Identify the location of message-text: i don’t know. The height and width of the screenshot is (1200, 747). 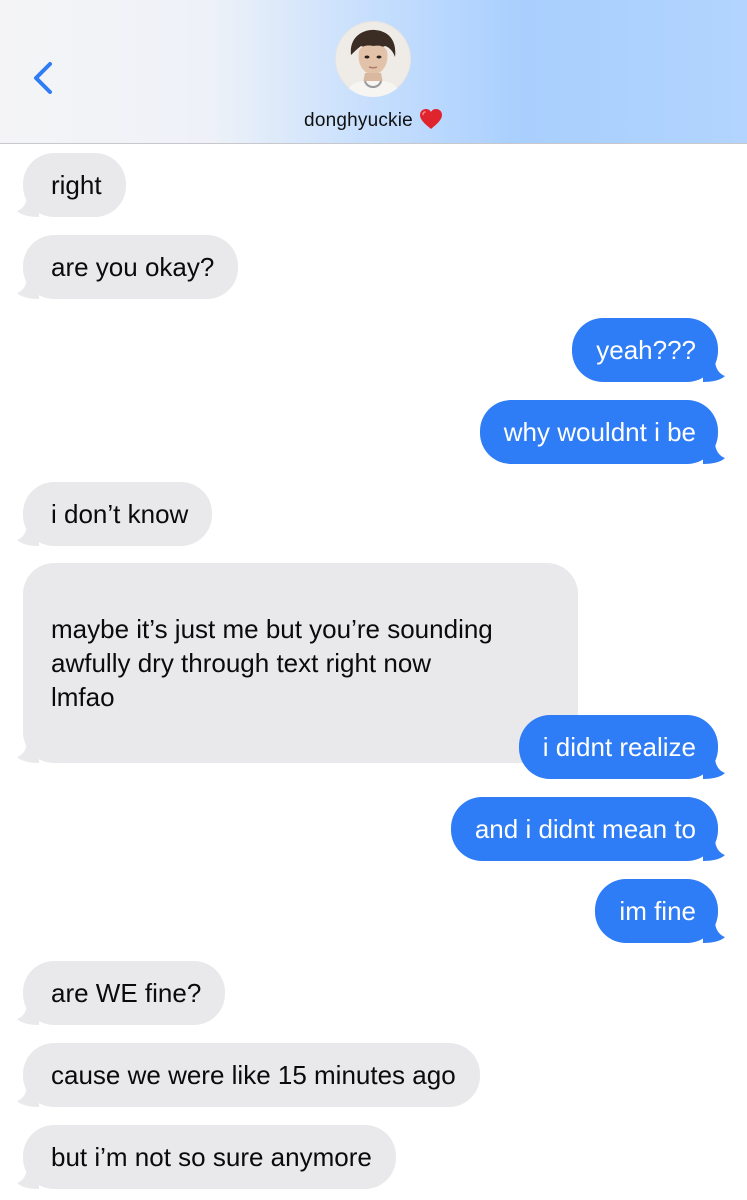
(120, 514).